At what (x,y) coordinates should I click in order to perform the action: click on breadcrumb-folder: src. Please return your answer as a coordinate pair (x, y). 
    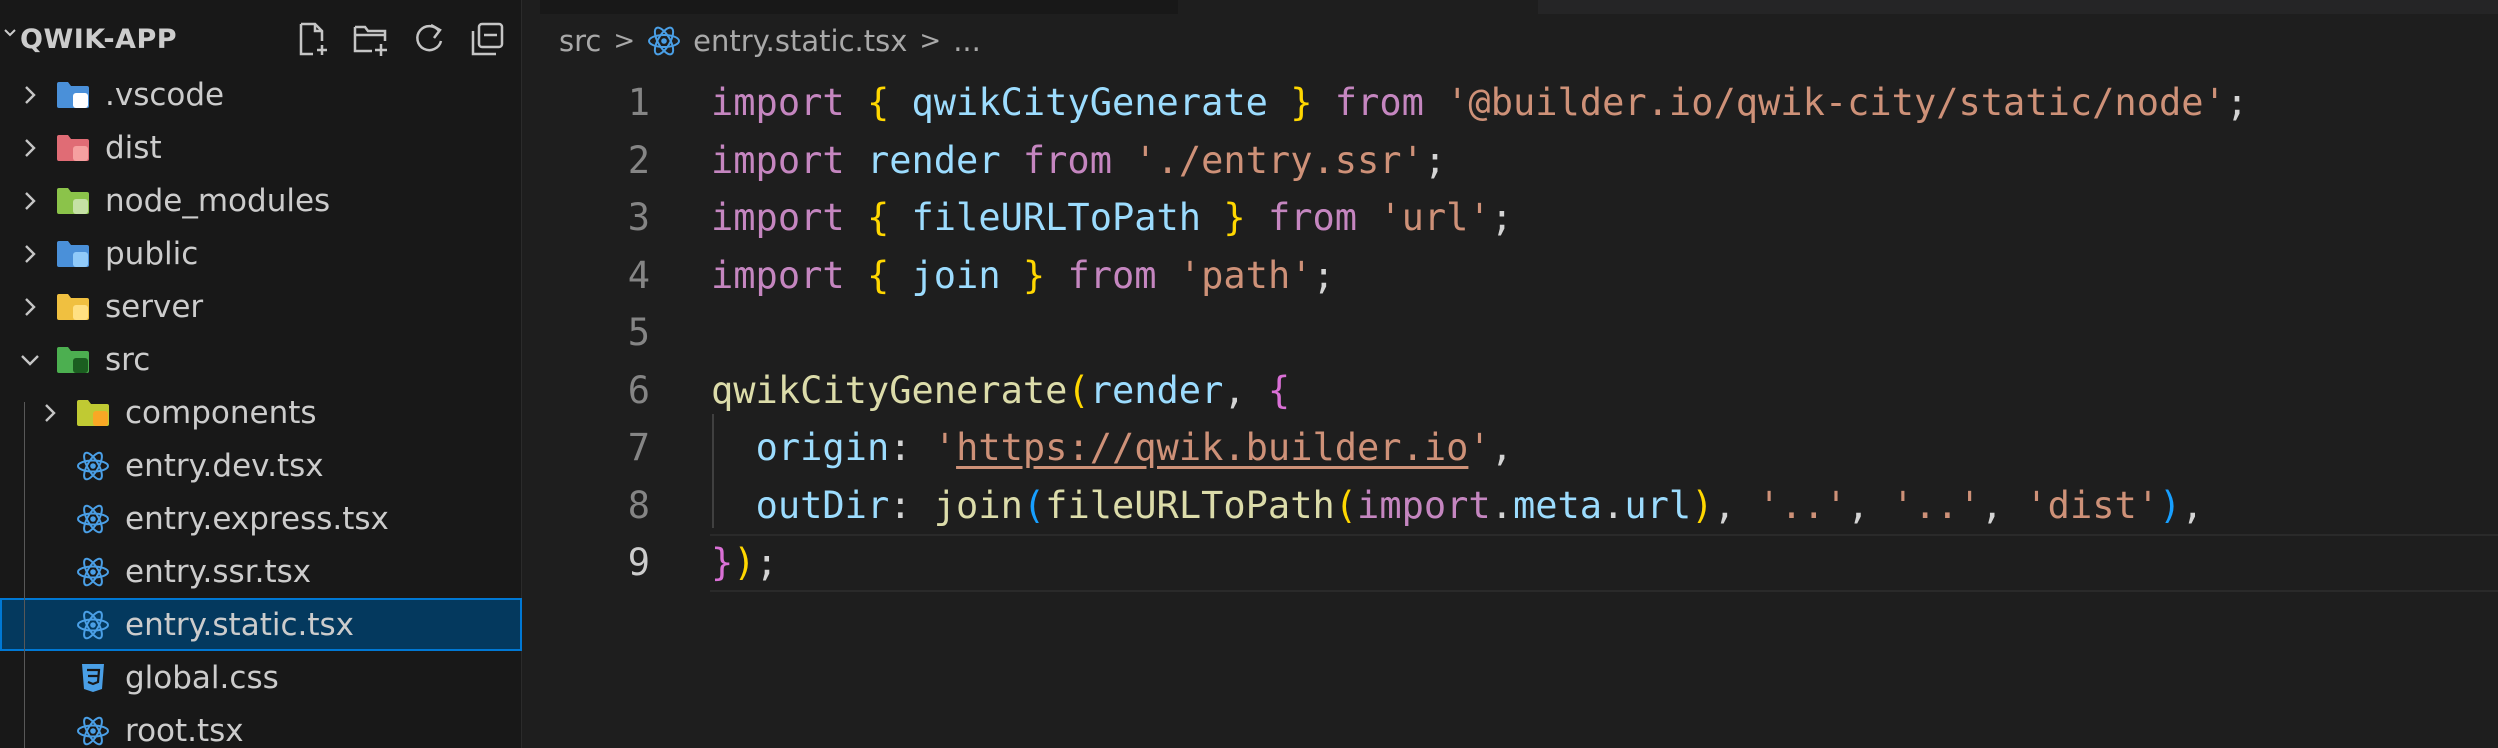
    Looking at the image, I should click on (580, 41).